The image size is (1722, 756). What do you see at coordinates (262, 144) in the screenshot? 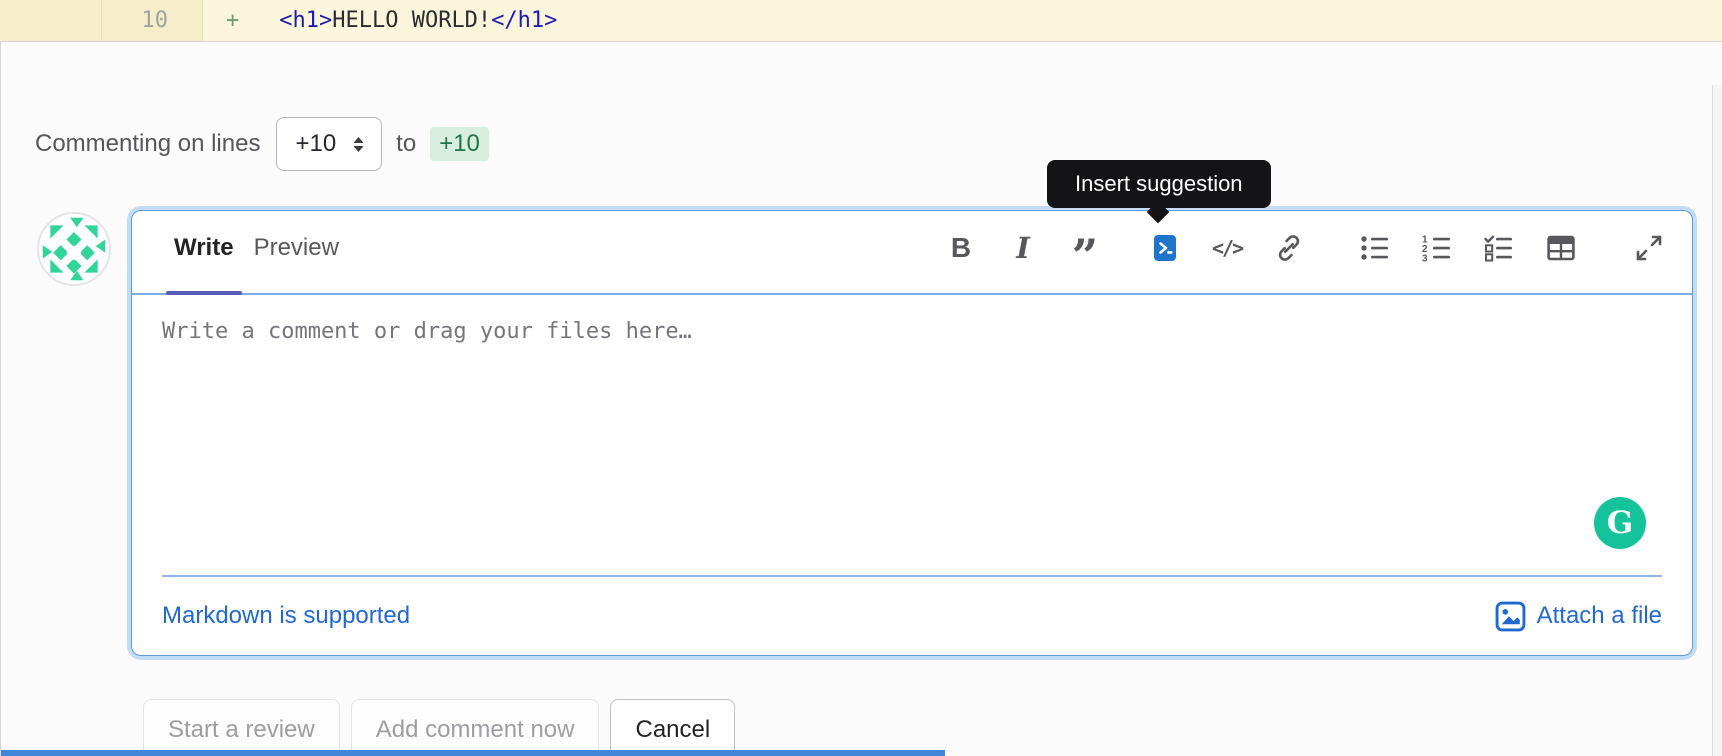
I see `commenting-on-lines-row: Commenting on lines +10 to +10` at bounding box center [262, 144].